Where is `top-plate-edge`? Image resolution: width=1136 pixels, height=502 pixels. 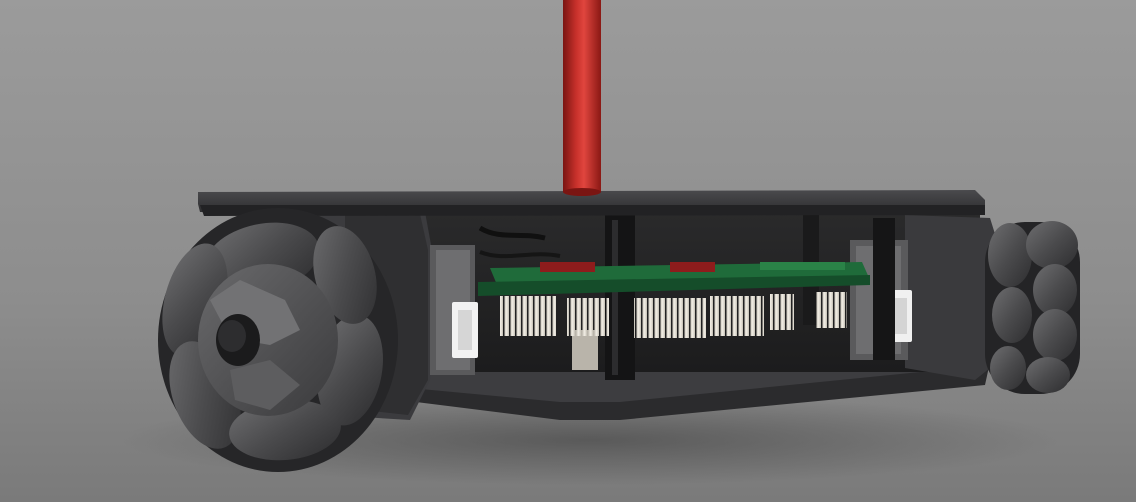 top-plate-edge is located at coordinates (592, 210).